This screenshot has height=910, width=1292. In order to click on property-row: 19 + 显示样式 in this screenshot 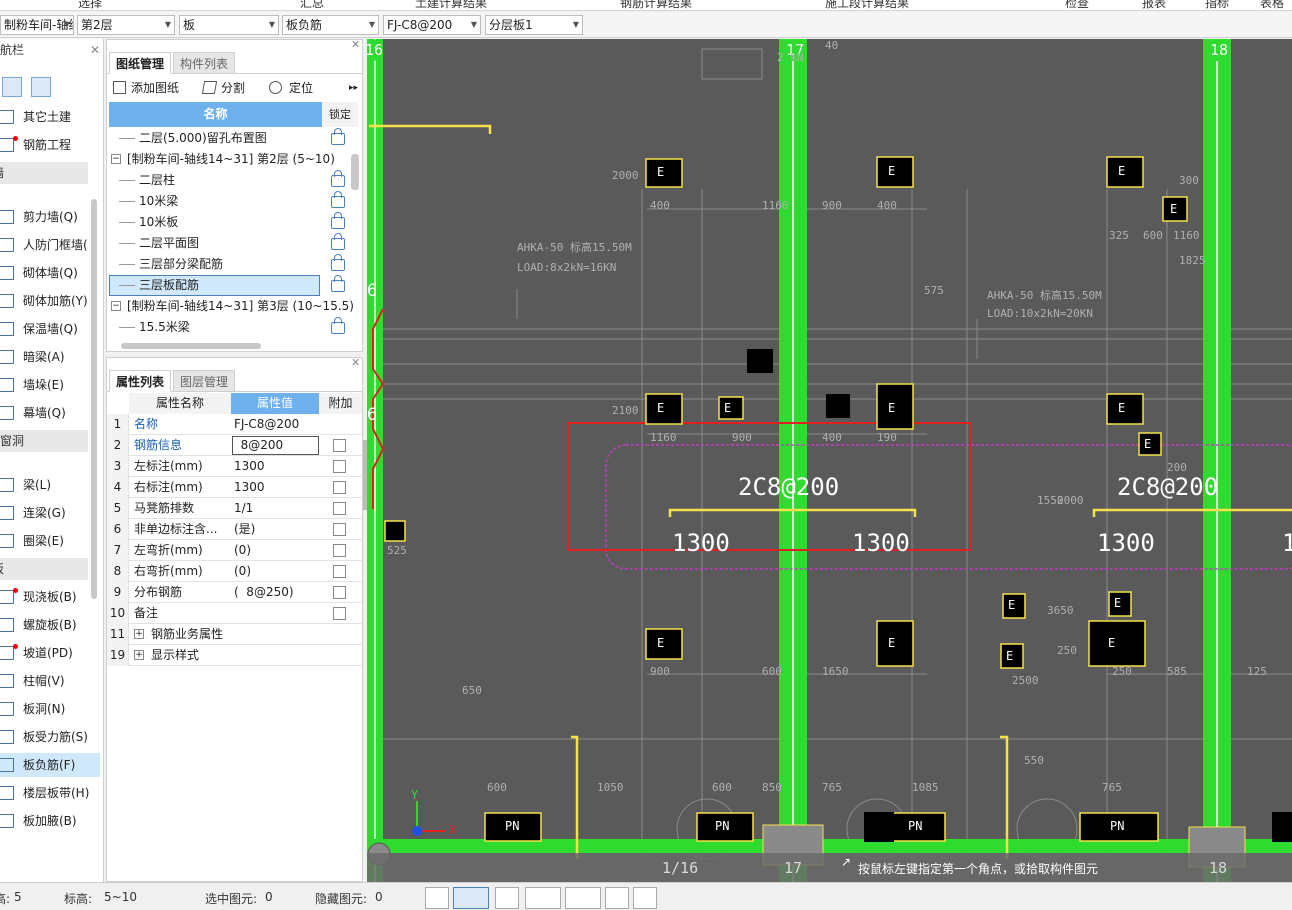, I will do `click(234, 655)`.